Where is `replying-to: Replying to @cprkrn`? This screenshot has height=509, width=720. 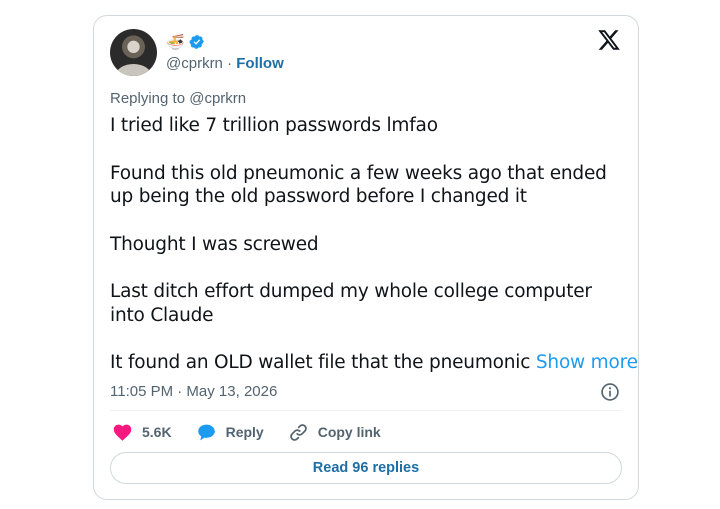
replying-to: Replying to @cprkrn is located at coordinates (178, 98).